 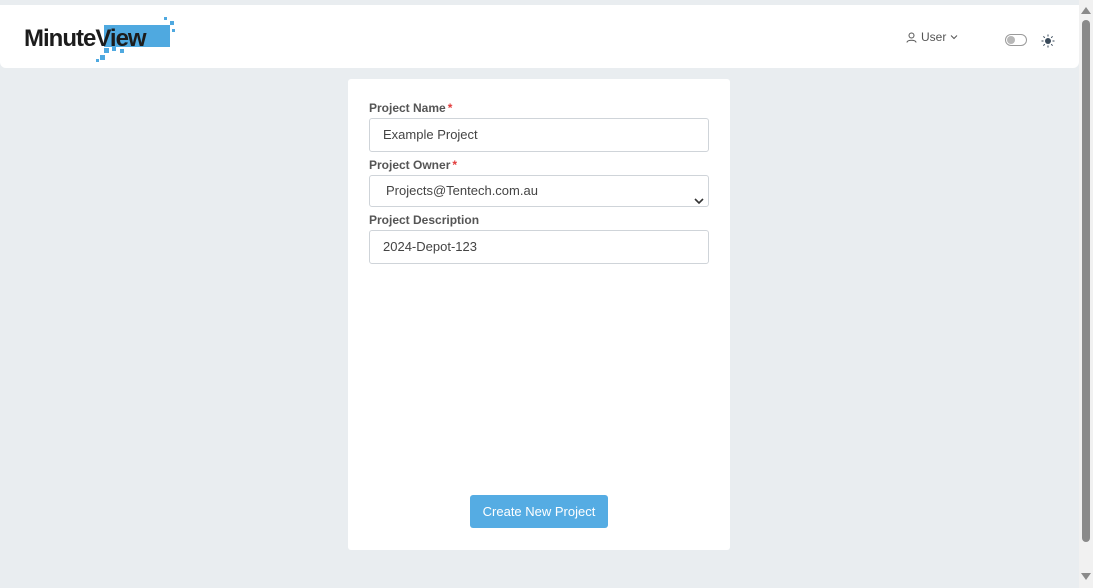 I want to click on project-description-label: Project Description, so click(x=424, y=220).